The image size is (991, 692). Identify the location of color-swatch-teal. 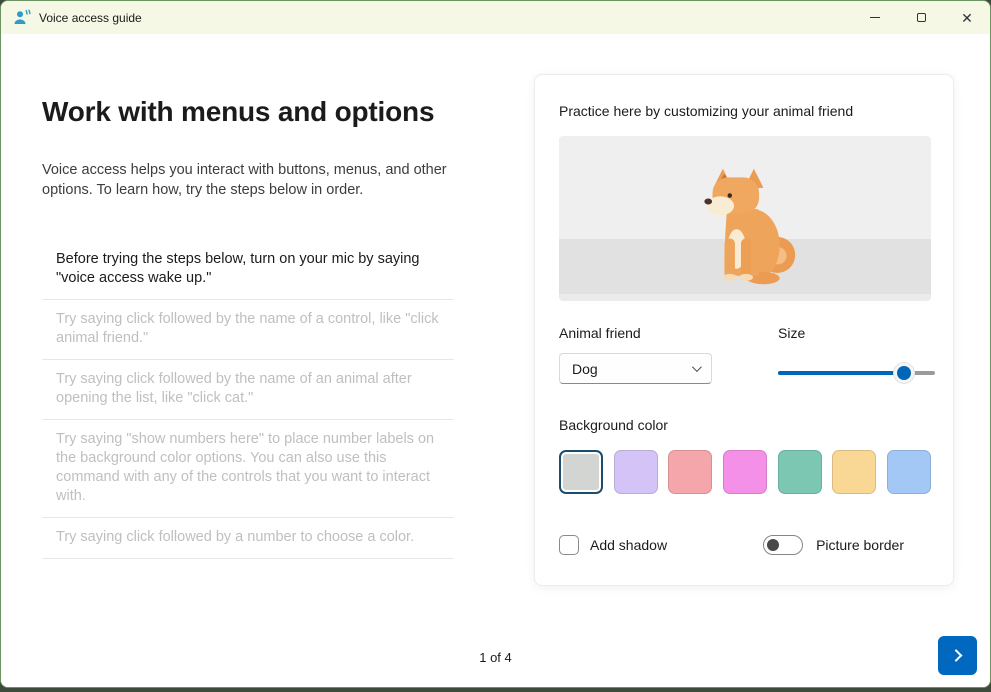
(799, 472).